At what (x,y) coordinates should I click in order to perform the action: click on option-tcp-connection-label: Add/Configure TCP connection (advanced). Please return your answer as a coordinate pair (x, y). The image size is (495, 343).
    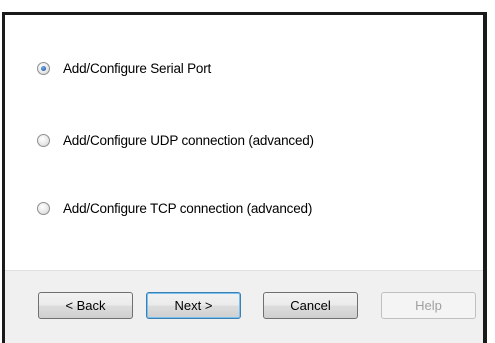
    Looking at the image, I should click on (188, 208).